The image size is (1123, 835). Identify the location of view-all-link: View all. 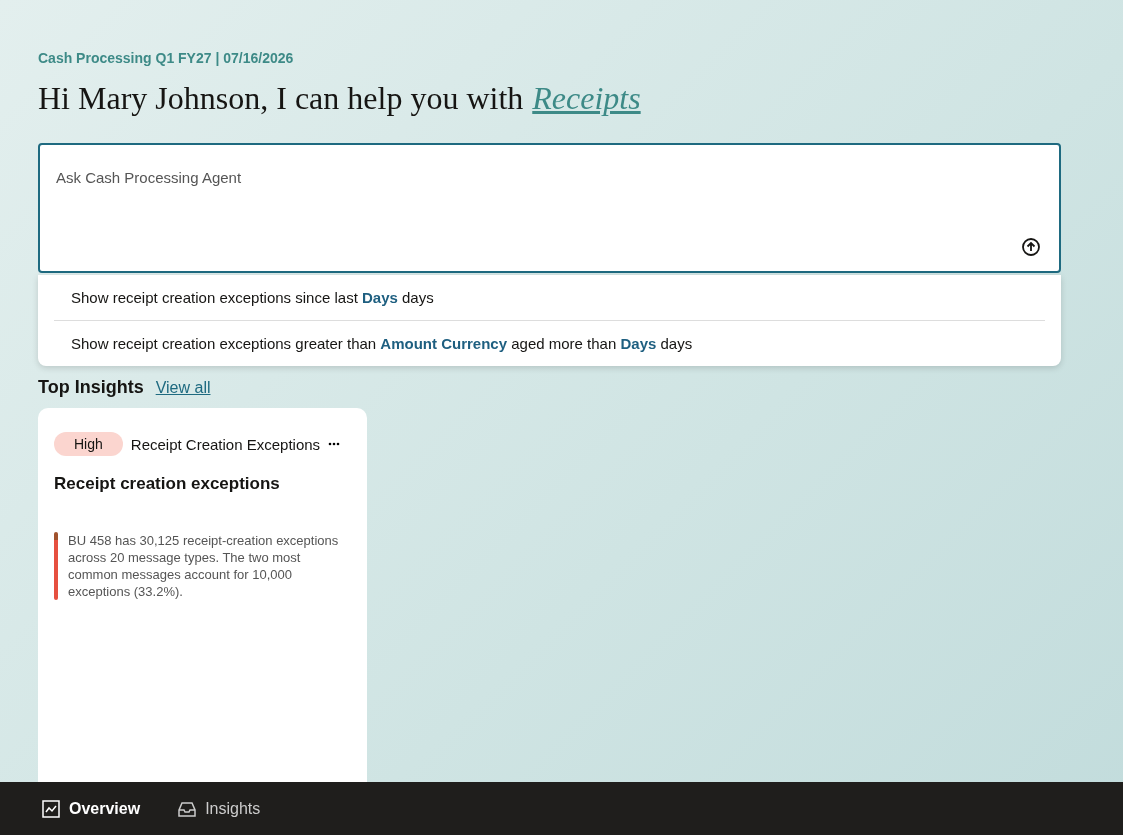
(183, 388).